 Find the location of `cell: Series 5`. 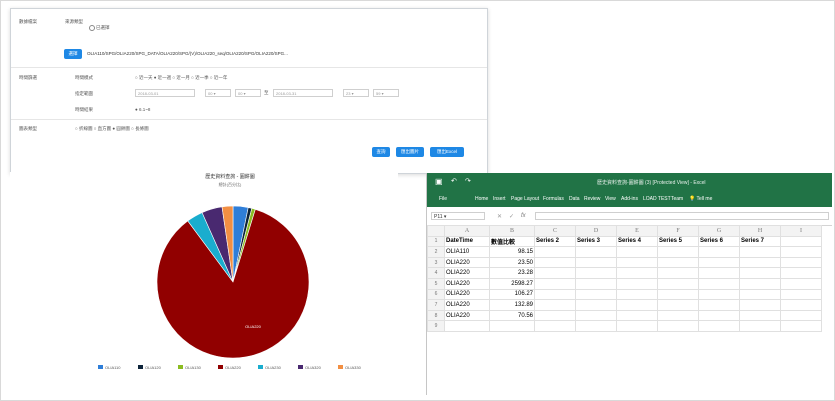

cell: Series 5 is located at coordinates (678, 241).